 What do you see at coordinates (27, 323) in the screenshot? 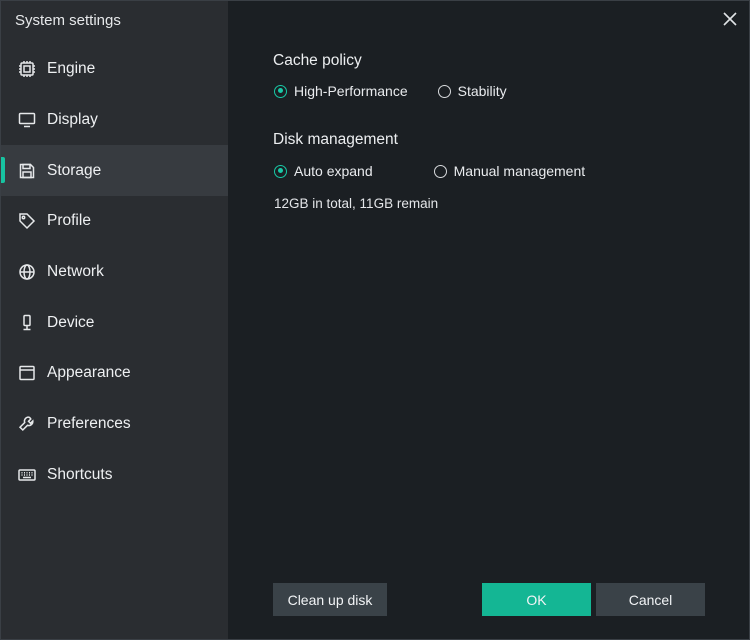
I see `microphone-icon` at bounding box center [27, 323].